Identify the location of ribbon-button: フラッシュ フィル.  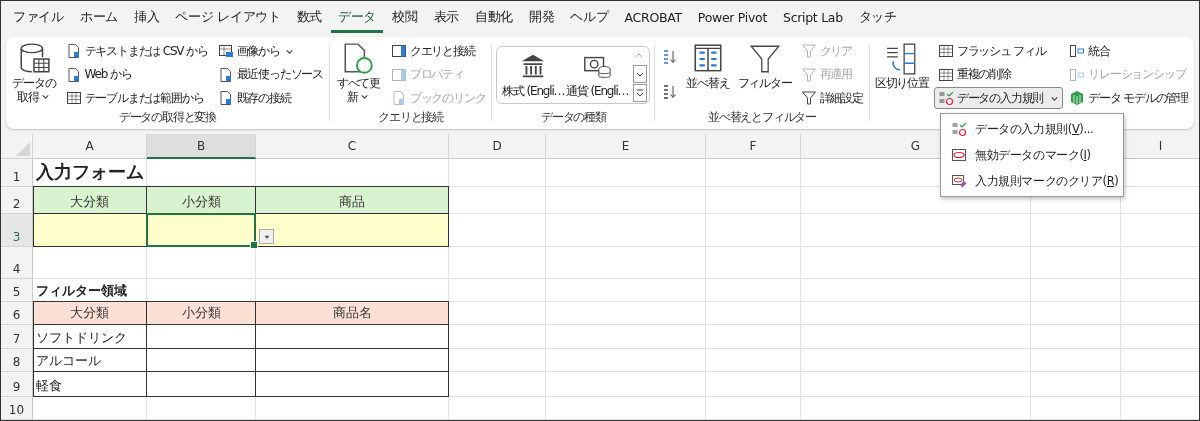
(998, 51).